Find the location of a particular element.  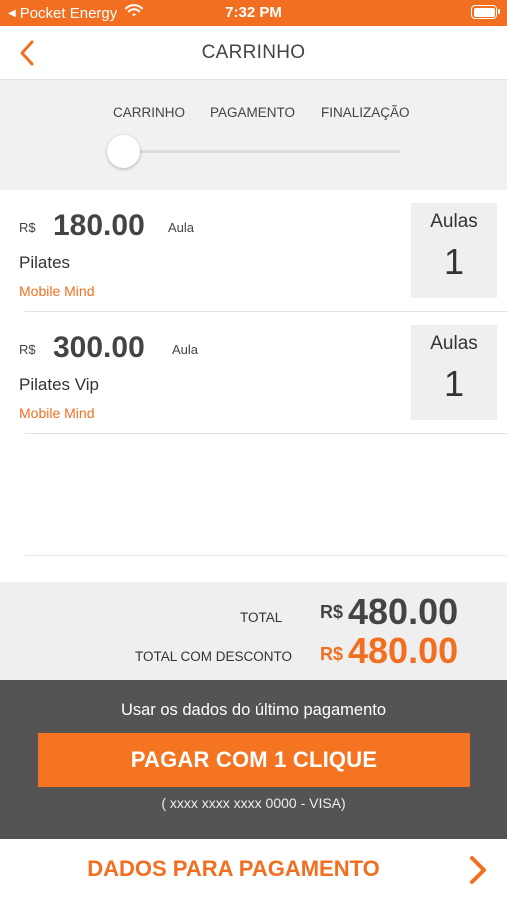

discount-total-currency: R$ is located at coordinates (332, 654).